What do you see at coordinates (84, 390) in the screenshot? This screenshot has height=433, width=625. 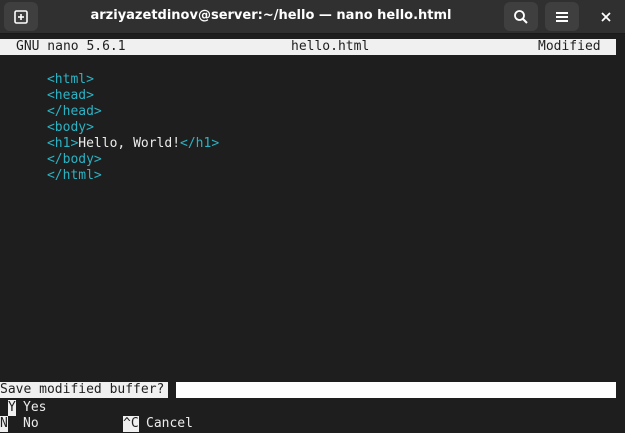 I see `save-prompt-label: Save modified buffer?` at bounding box center [84, 390].